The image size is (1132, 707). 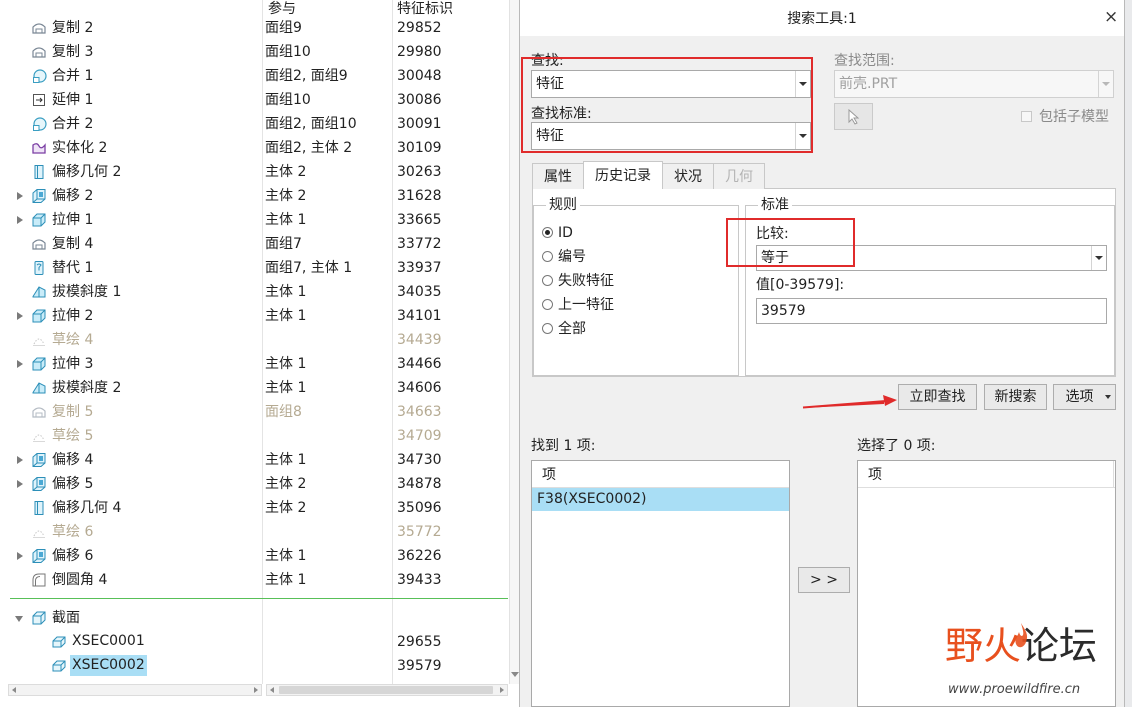 What do you see at coordinates (254, 484) in the screenshot?
I see `tree-row: 偏移 5 主体 2 34878` at bounding box center [254, 484].